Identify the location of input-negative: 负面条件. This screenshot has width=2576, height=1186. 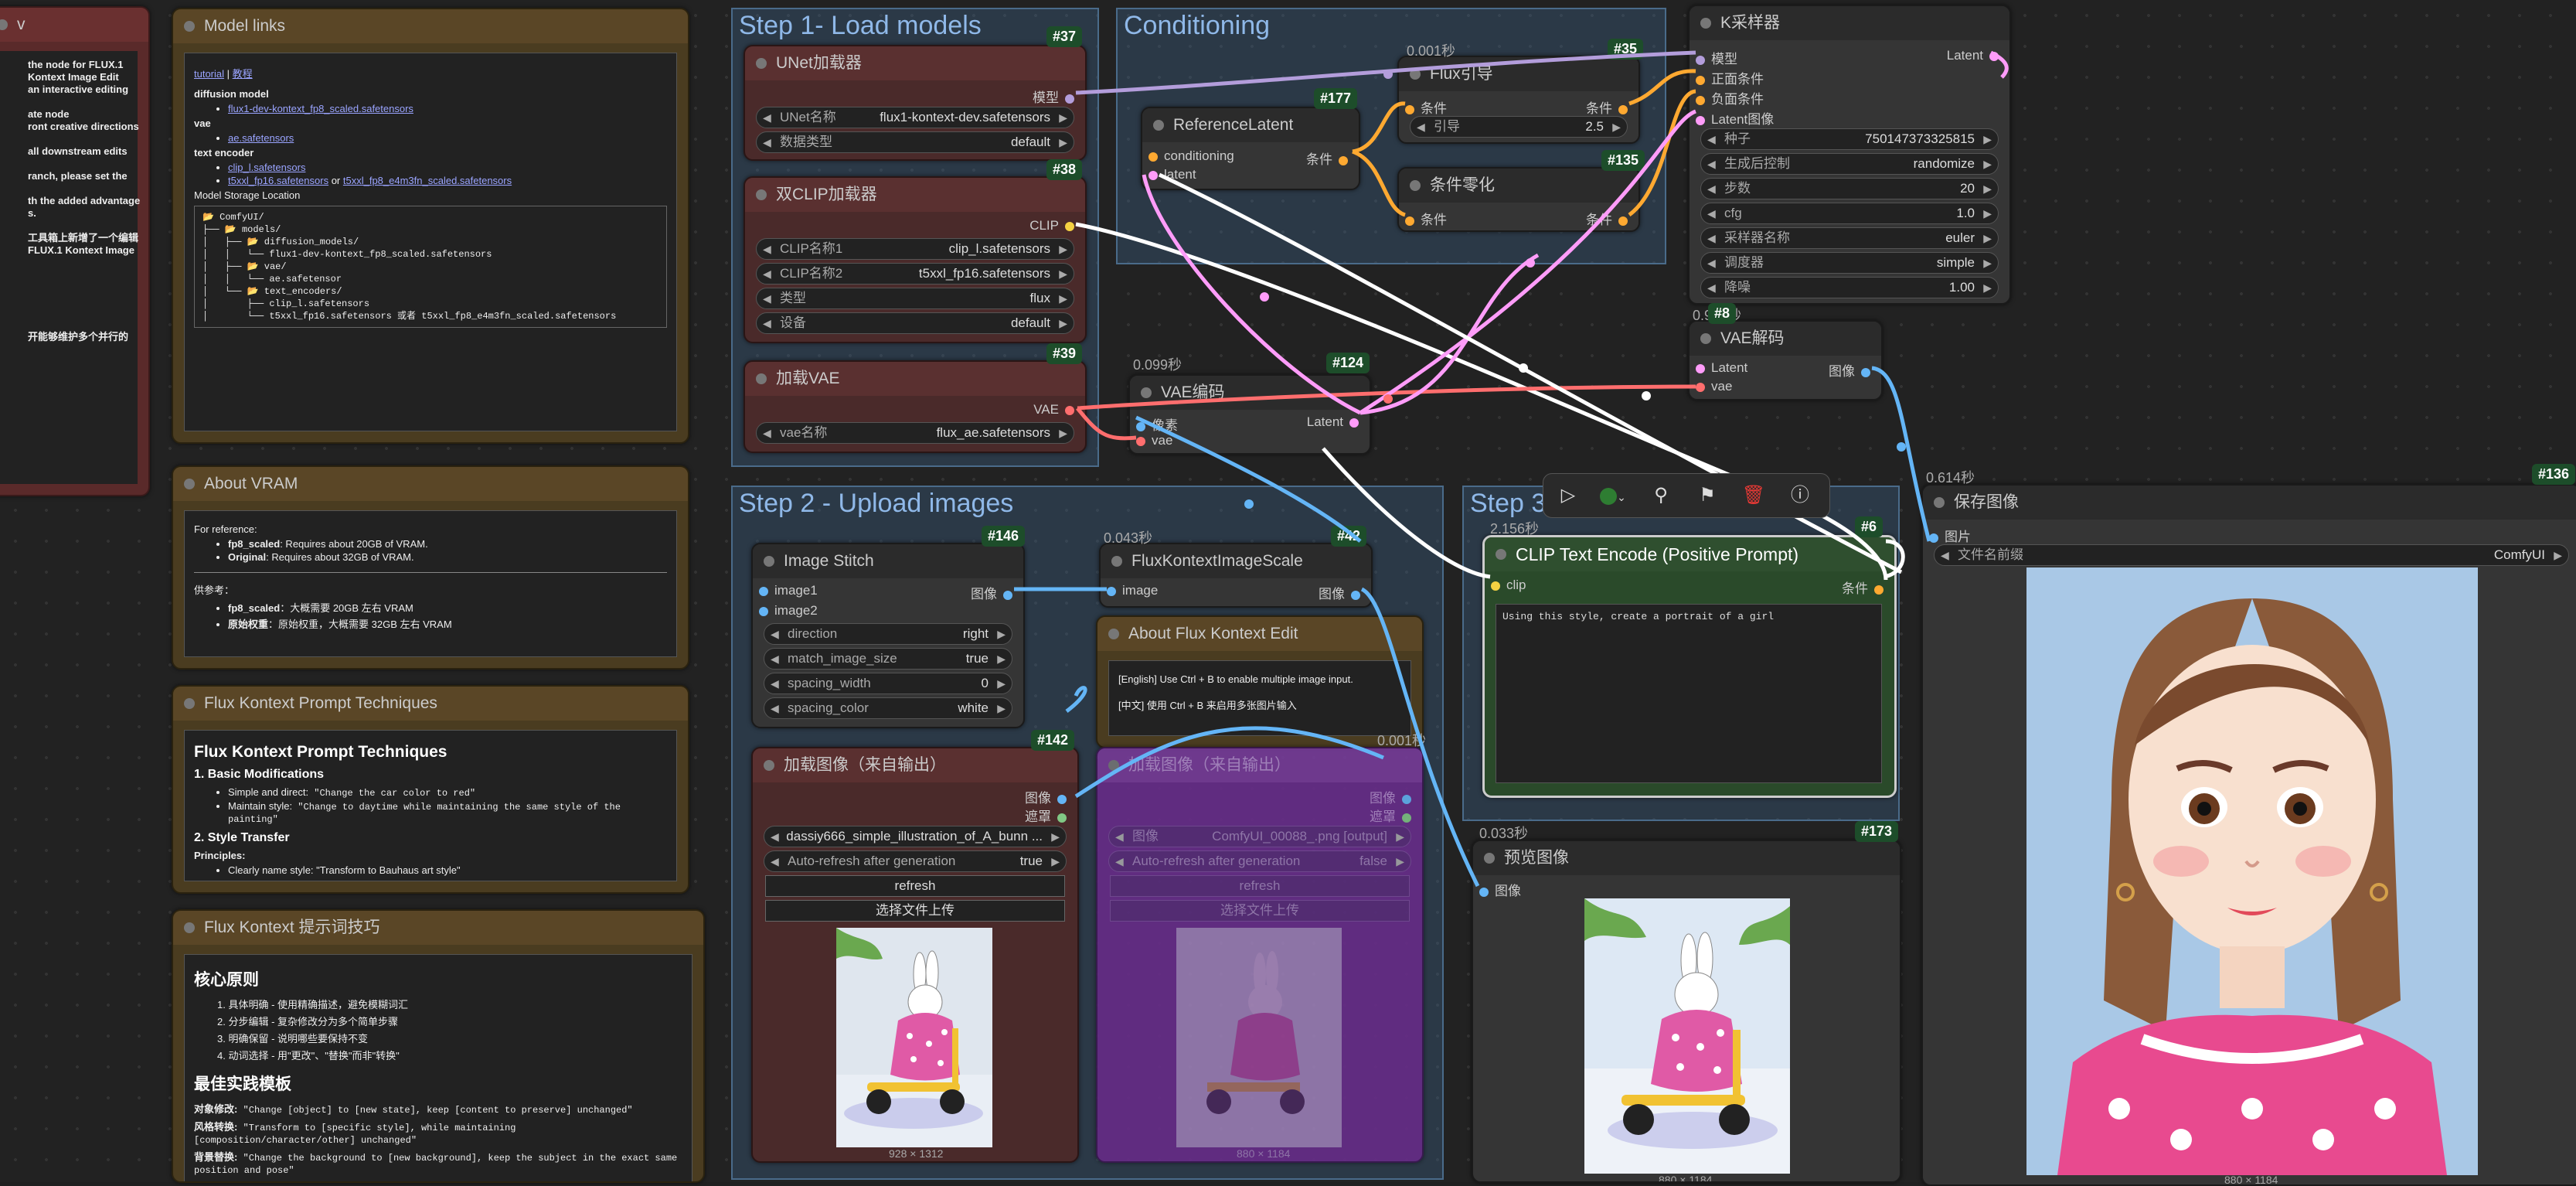
(1727, 97).